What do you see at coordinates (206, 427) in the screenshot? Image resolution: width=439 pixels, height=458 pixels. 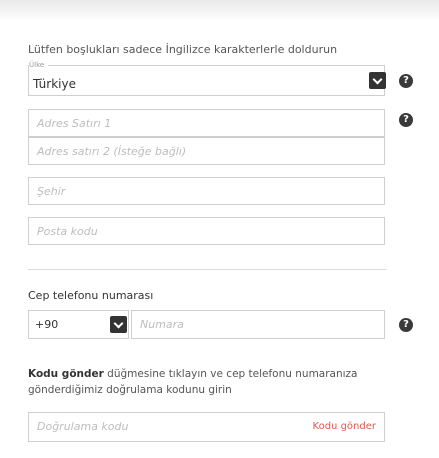 I see `verification-code-input: Doğrulama kodu Kodu gönder` at bounding box center [206, 427].